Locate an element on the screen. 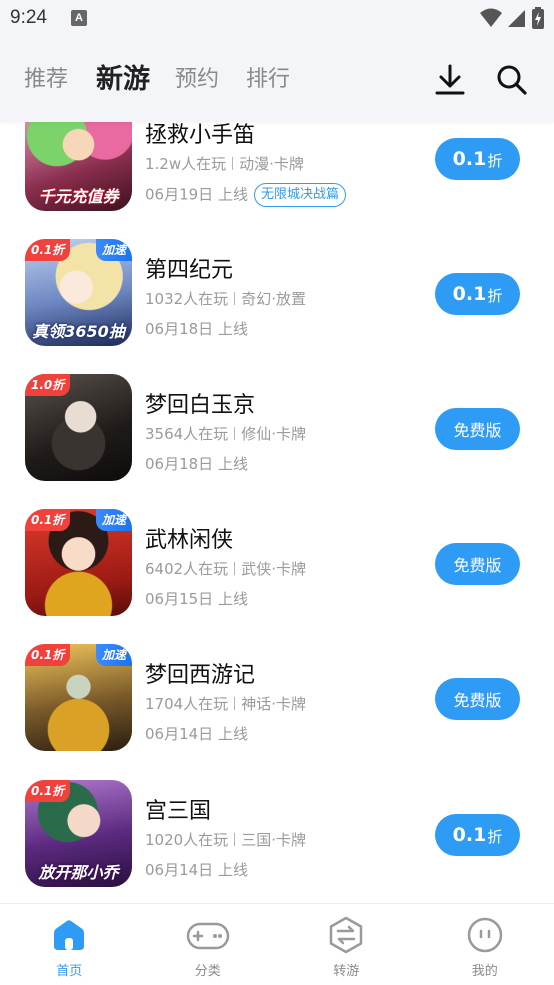  nav-profile: 我的 is located at coordinates (485, 944).